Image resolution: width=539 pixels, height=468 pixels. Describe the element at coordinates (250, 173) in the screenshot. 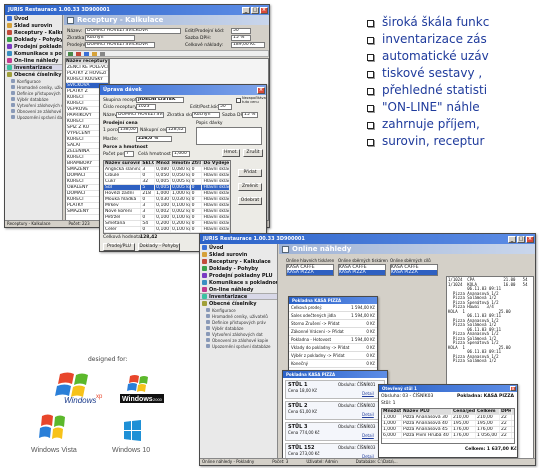

I see `add-button: Přidat` at that location.